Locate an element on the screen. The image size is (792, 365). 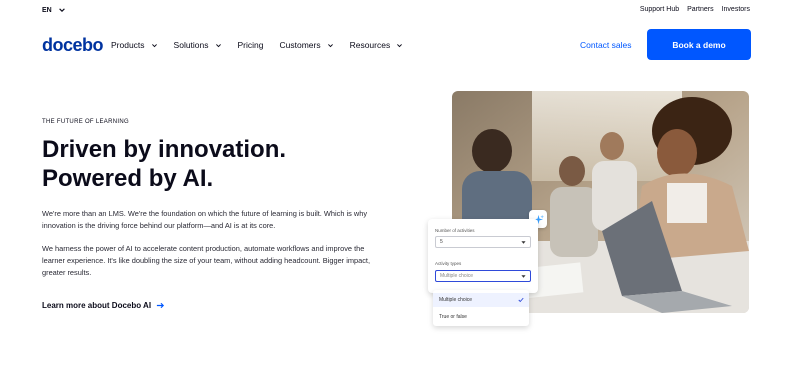
activities-value: 5 is located at coordinates (441, 242).